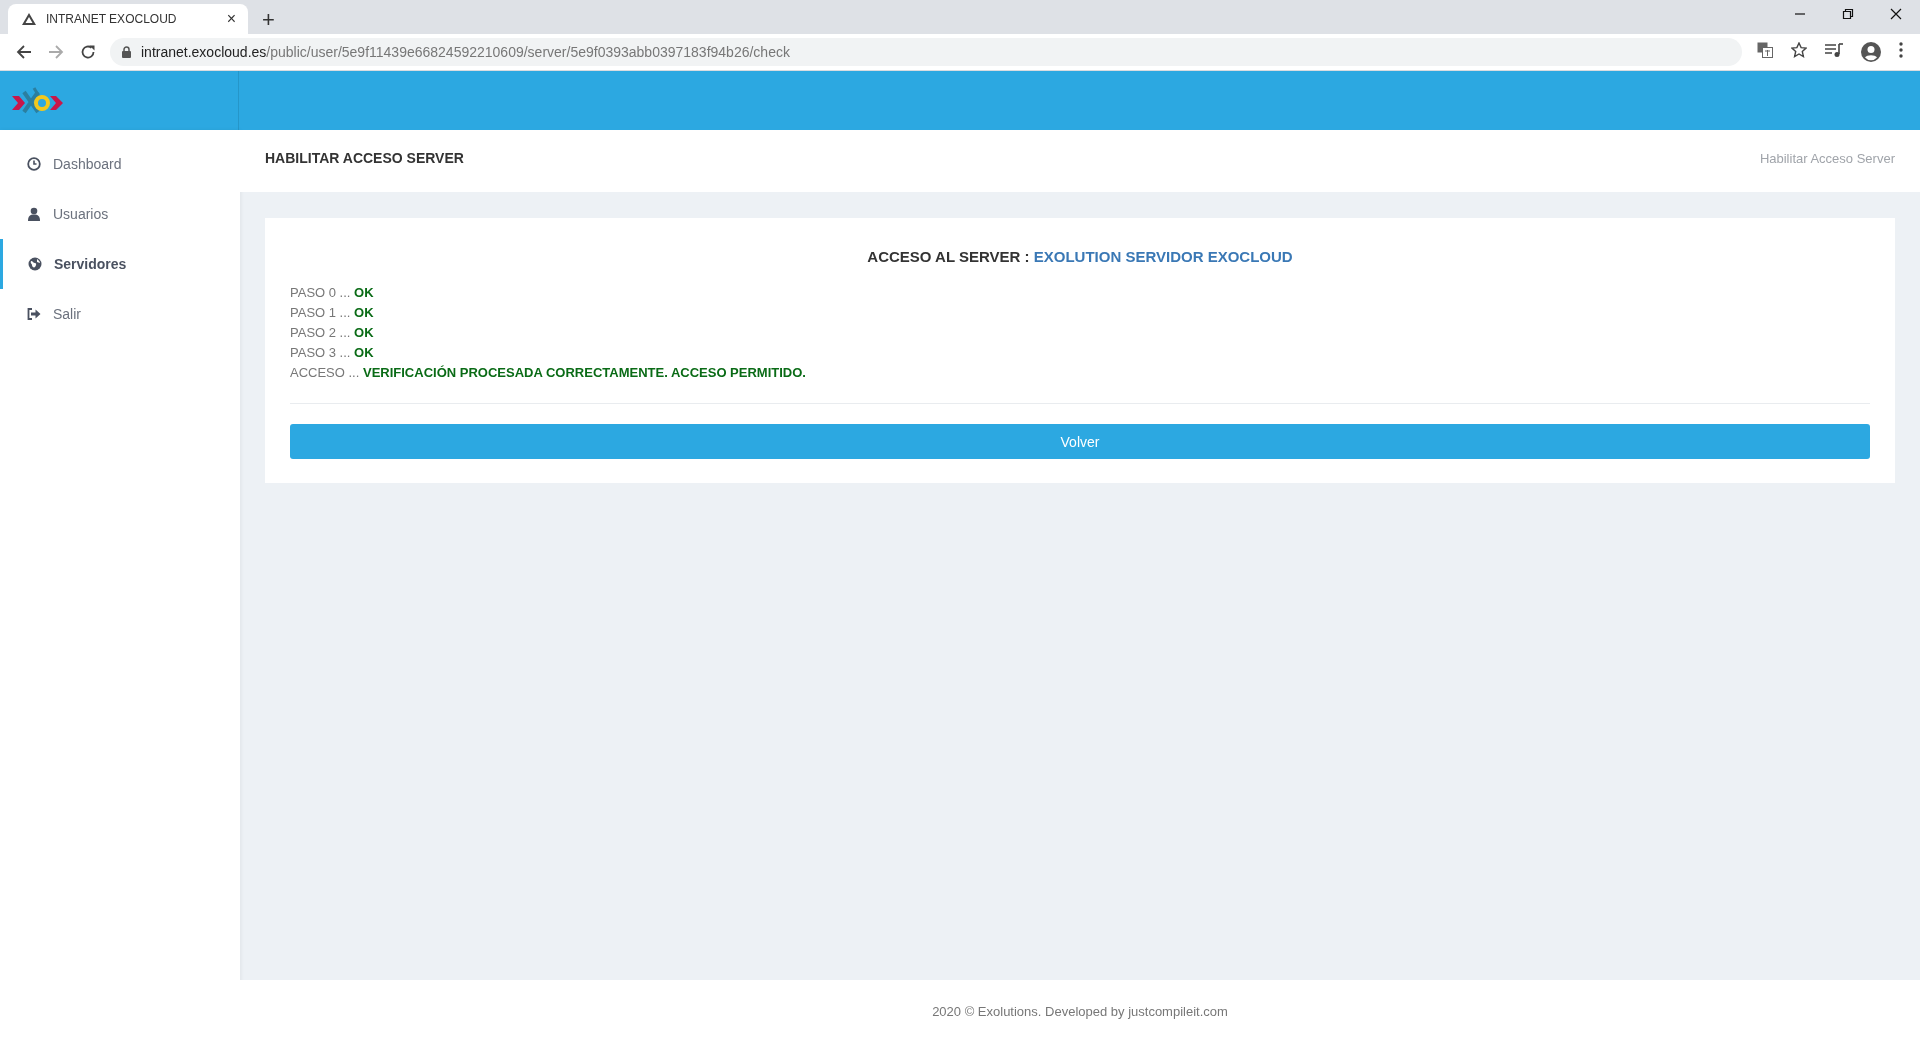  I want to click on reload-icon, so click(88, 52).